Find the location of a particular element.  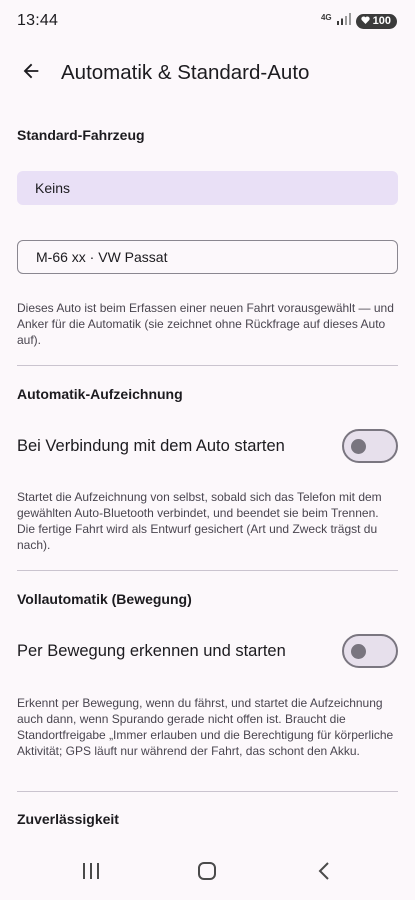

app-bar: Automatik & Standard-Auto is located at coordinates (207, 73).